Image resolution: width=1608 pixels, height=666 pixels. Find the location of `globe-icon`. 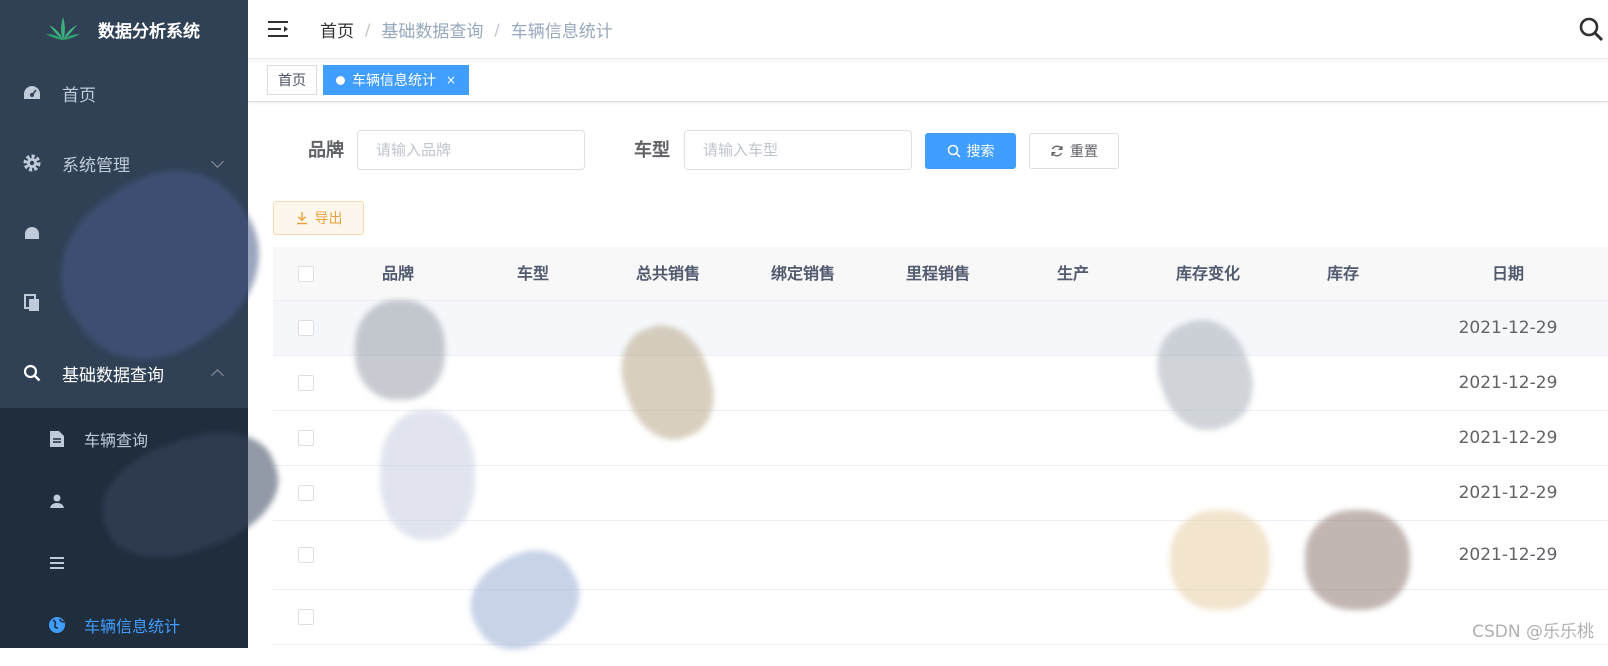

globe-icon is located at coordinates (57, 625).